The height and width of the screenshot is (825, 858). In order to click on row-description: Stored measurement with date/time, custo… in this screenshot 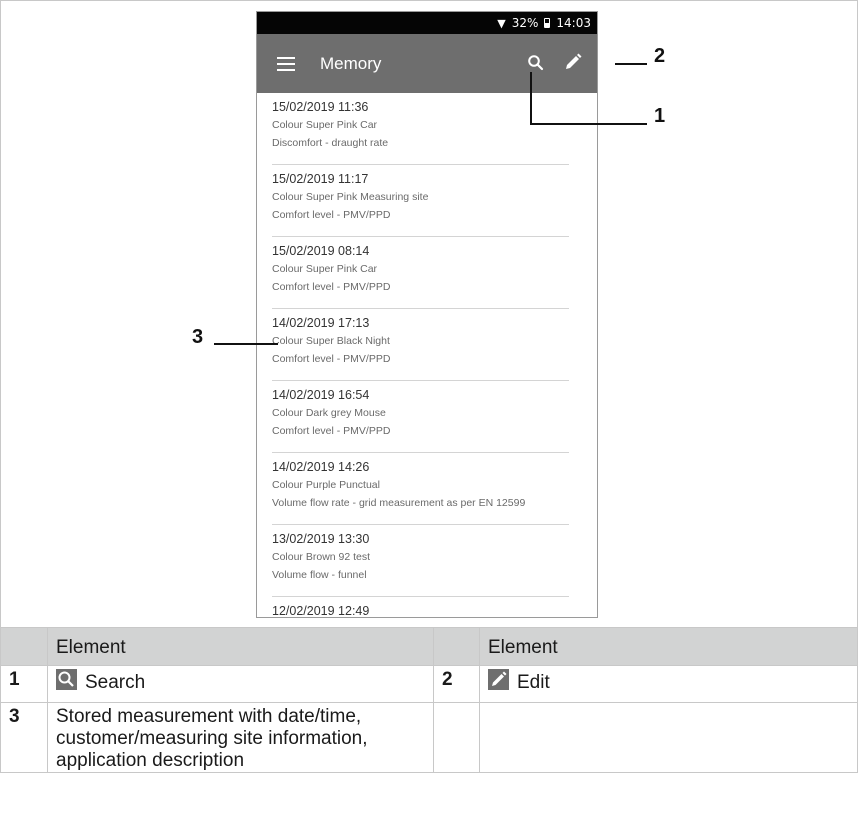, I will do `click(240, 737)`.